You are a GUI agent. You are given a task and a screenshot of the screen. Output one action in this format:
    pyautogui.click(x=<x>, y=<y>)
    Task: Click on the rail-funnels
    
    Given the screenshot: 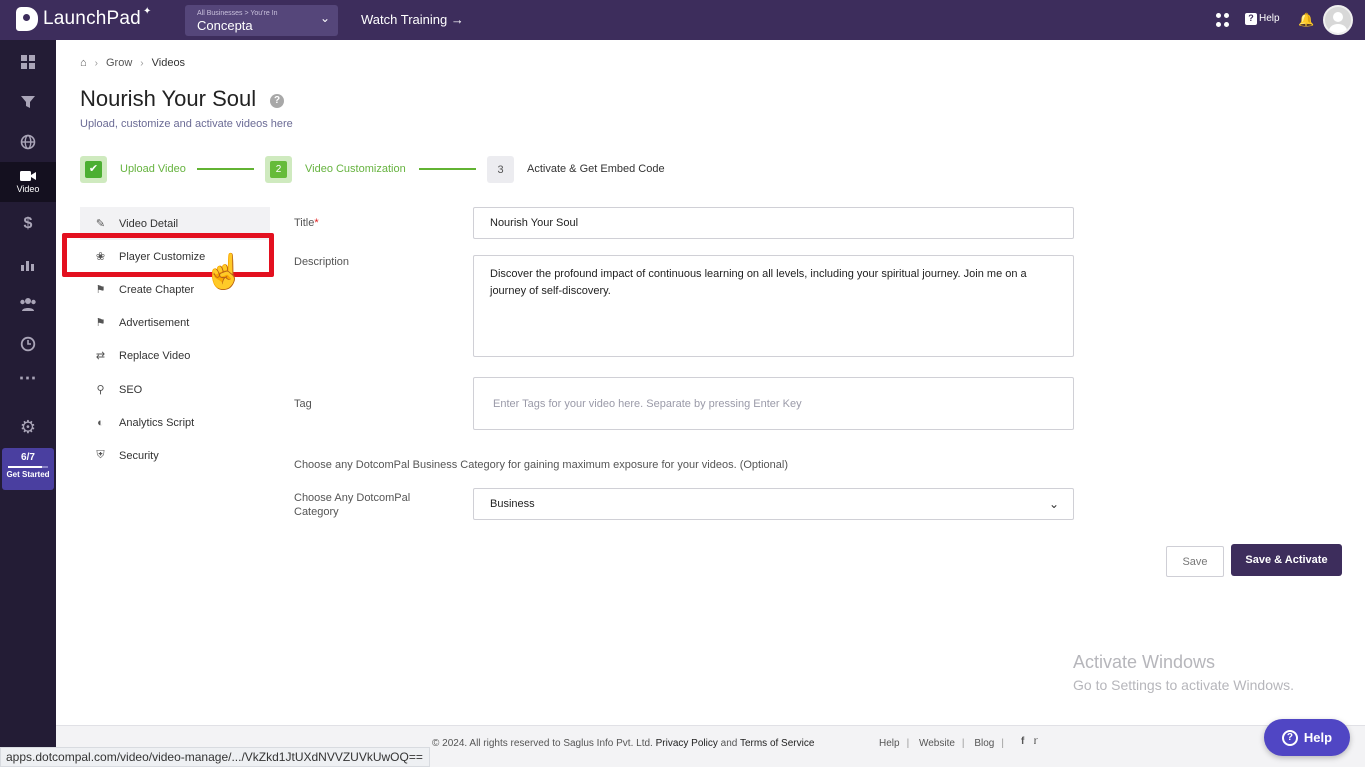 What is the action you would take?
    pyautogui.click(x=28, y=102)
    